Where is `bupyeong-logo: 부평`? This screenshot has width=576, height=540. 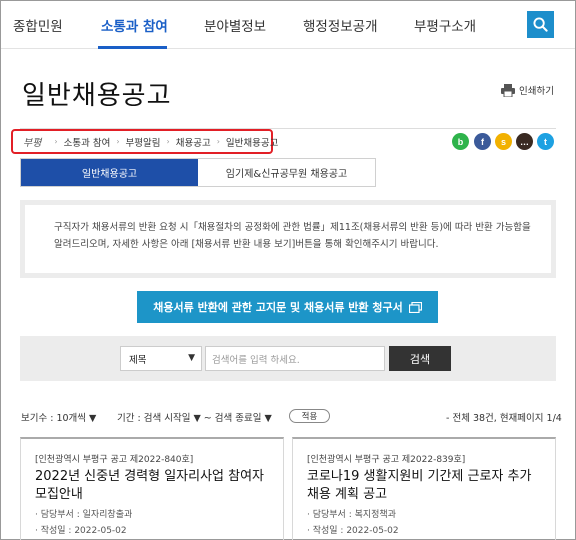
bupyeong-logo: 부평 is located at coordinates (32, 141).